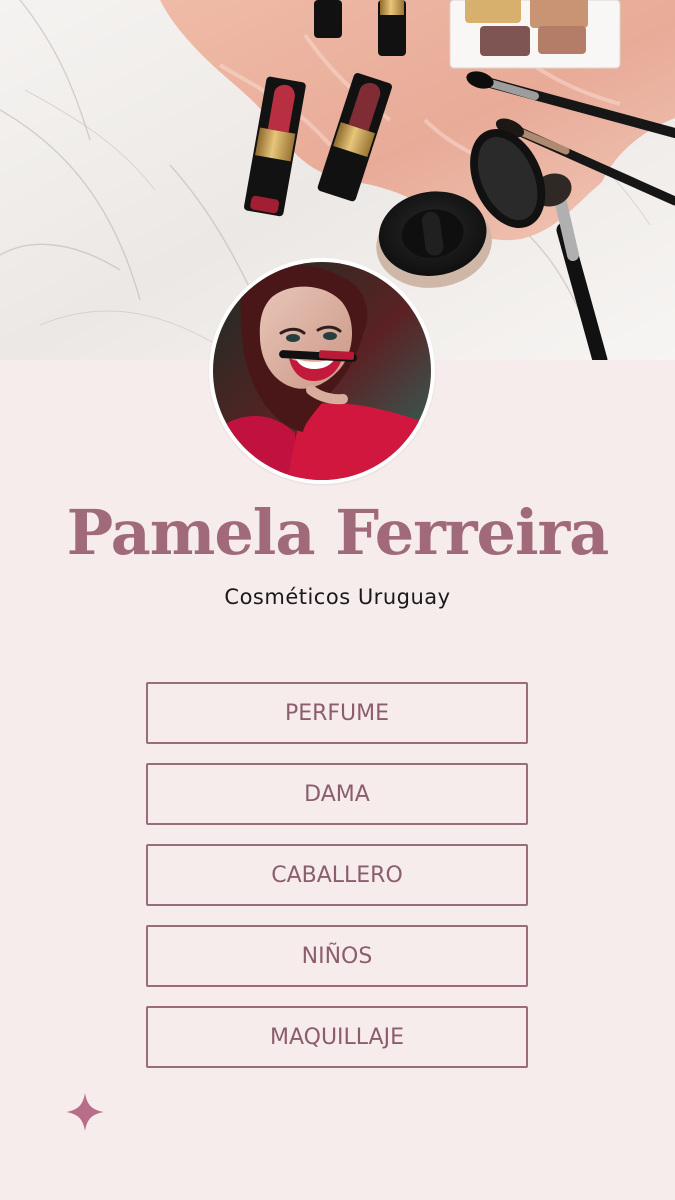  Describe the element at coordinates (338, 532) in the screenshot. I see `profile-name: Pamela Ferreira` at that location.